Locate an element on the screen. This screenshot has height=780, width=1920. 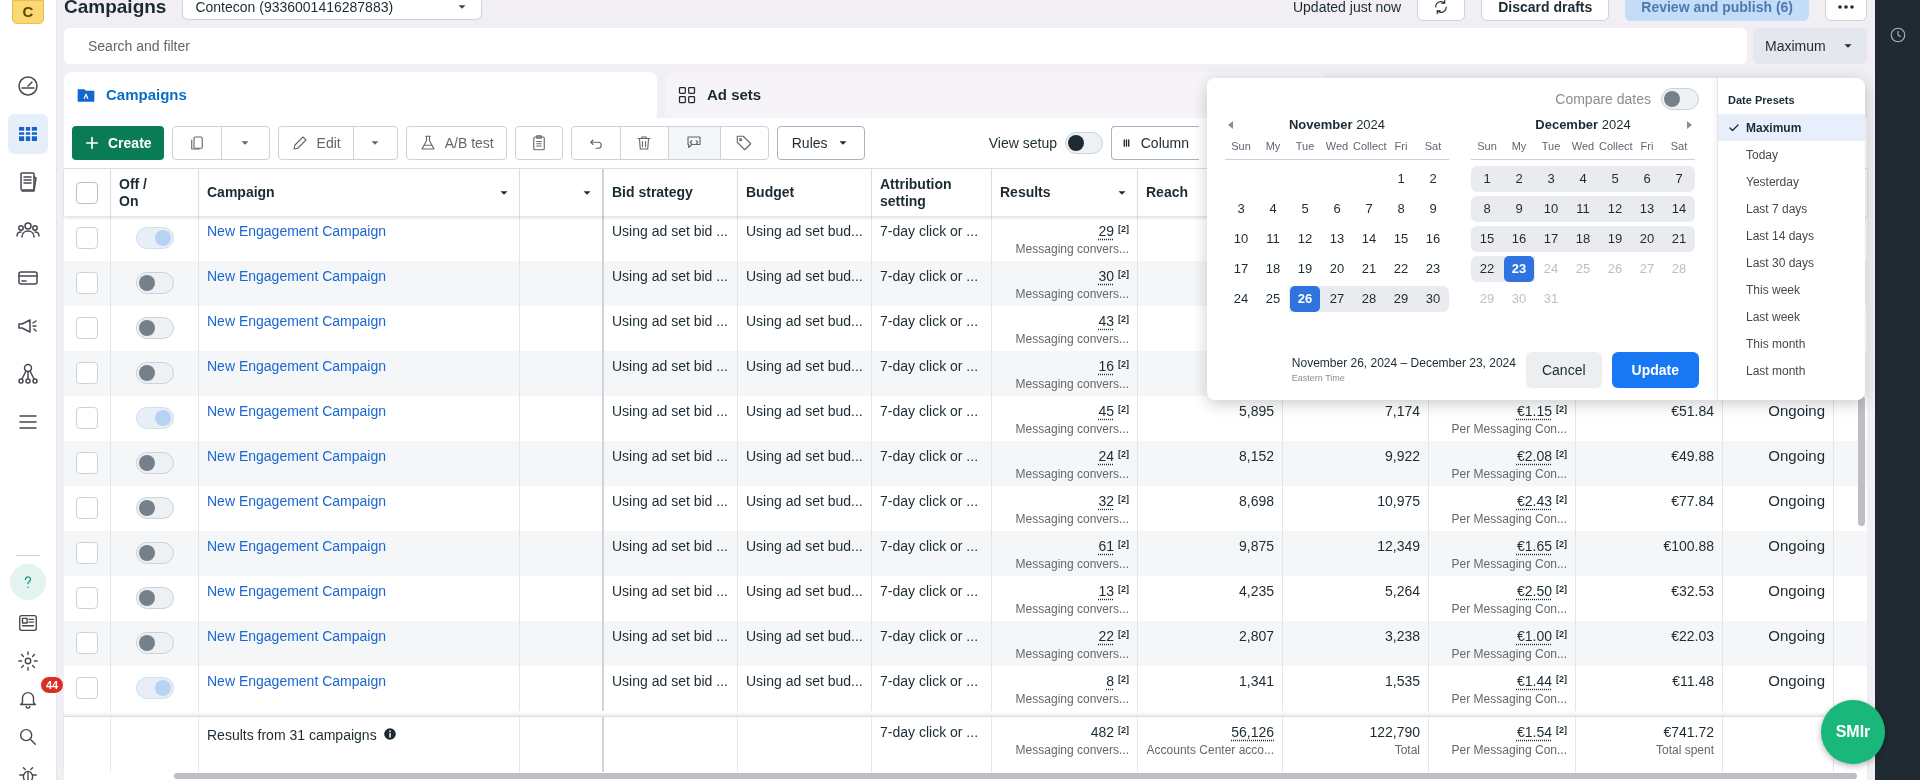
calendar-day: 21 is located at coordinates (1369, 268).